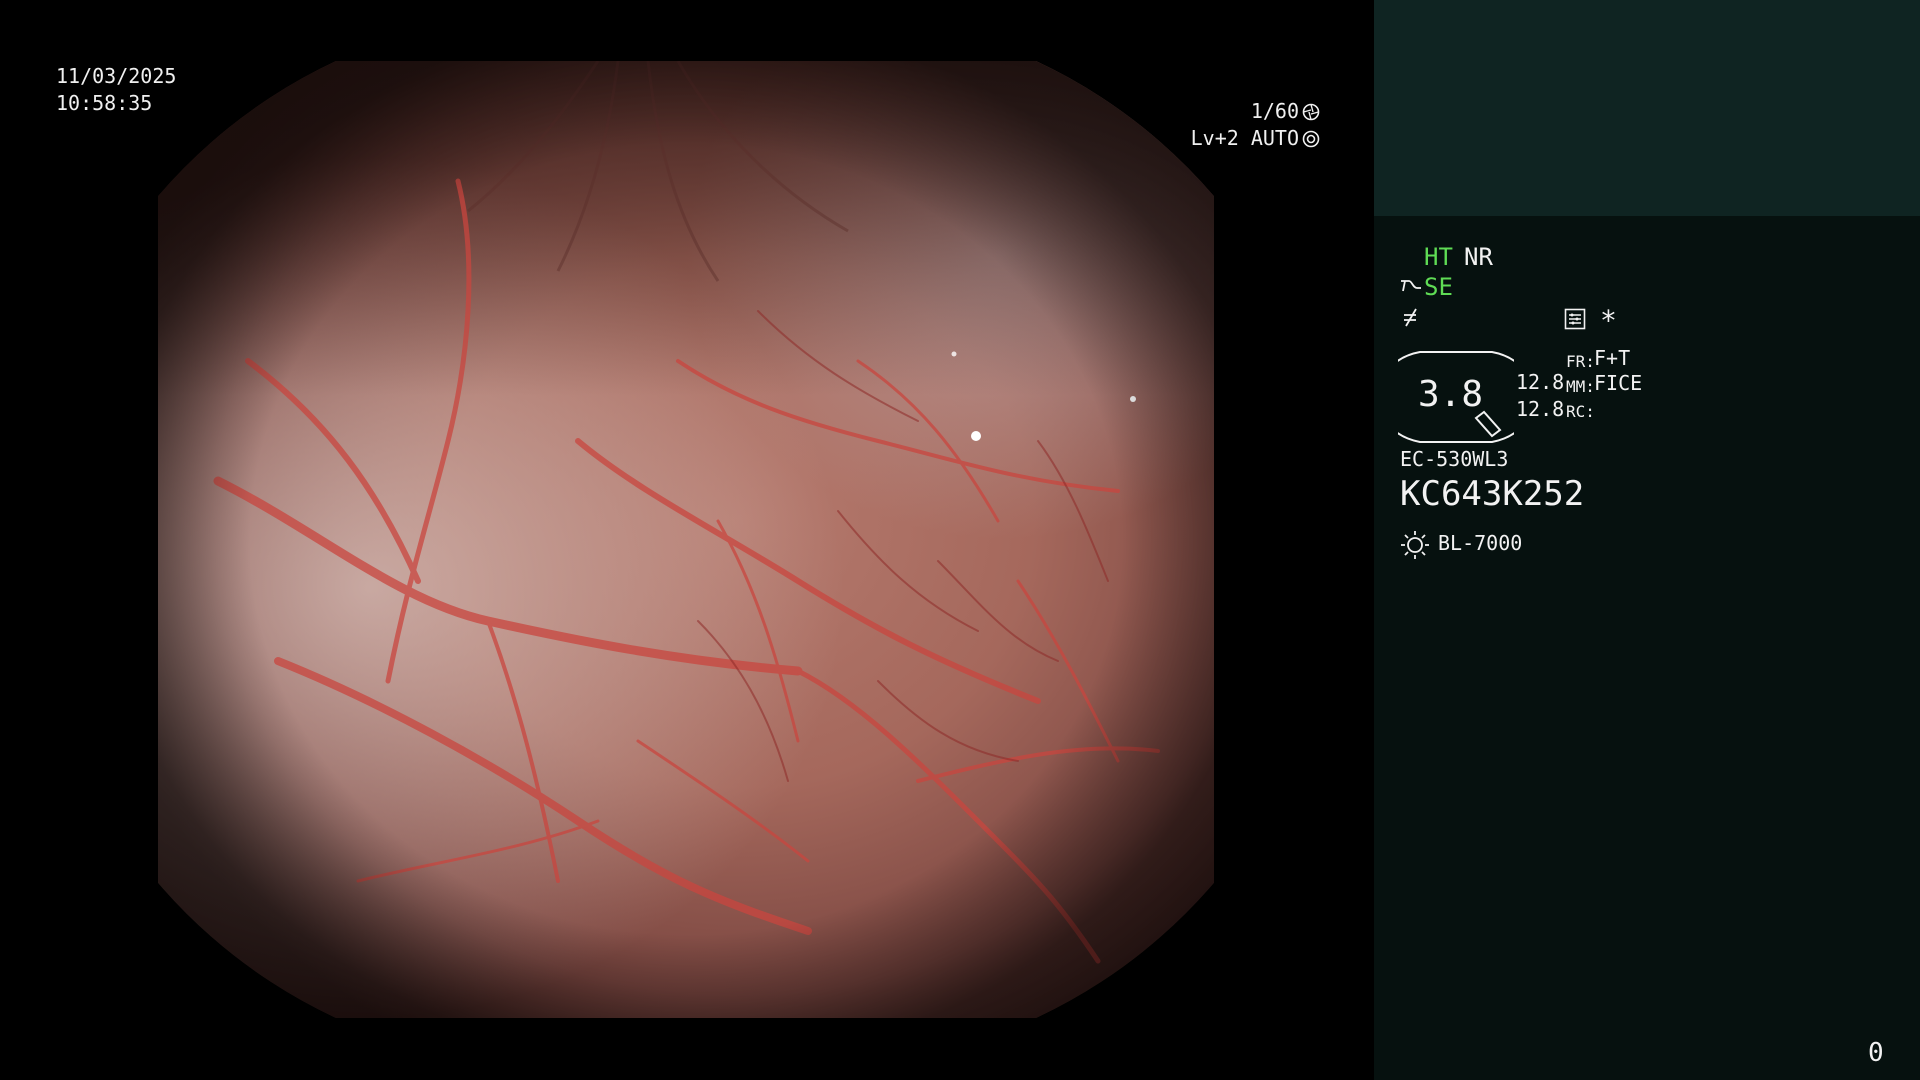 Image resolution: width=1920 pixels, height=1080 pixels. What do you see at coordinates (1311, 111) in the screenshot?
I see `shutter-icon` at bounding box center [1311, 111].